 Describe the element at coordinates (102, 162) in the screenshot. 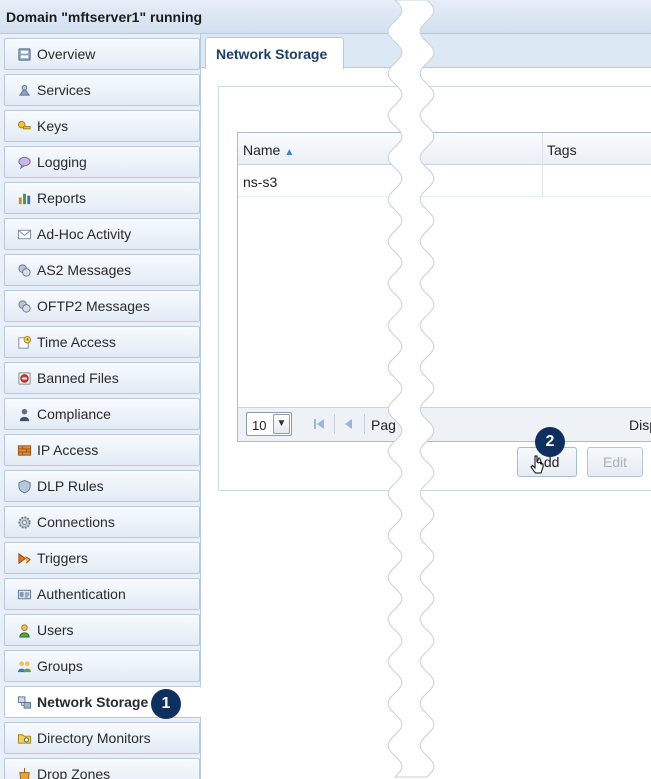

I see `sidebar-item-logging: Logging` at that location.